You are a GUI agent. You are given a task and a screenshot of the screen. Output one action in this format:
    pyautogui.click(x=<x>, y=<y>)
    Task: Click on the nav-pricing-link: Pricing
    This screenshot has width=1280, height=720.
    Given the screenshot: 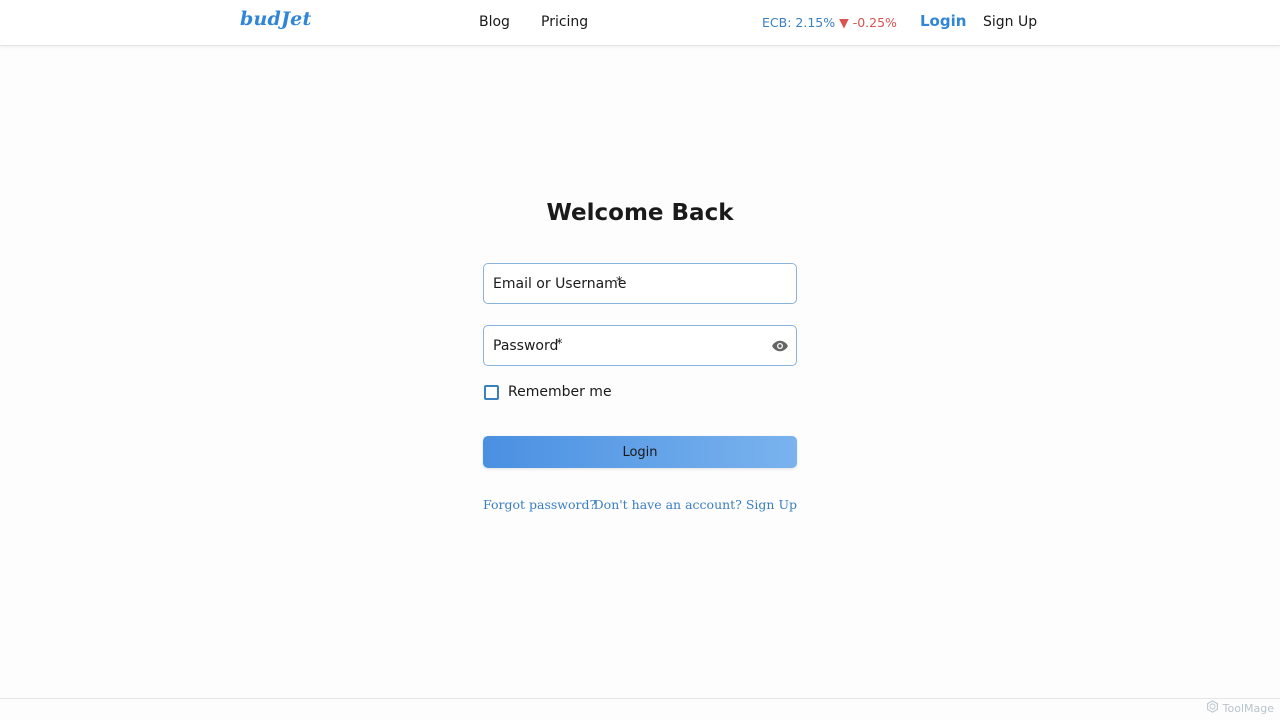 What is the action you would take?
    pyautogui.click(x=564, y=22)
    